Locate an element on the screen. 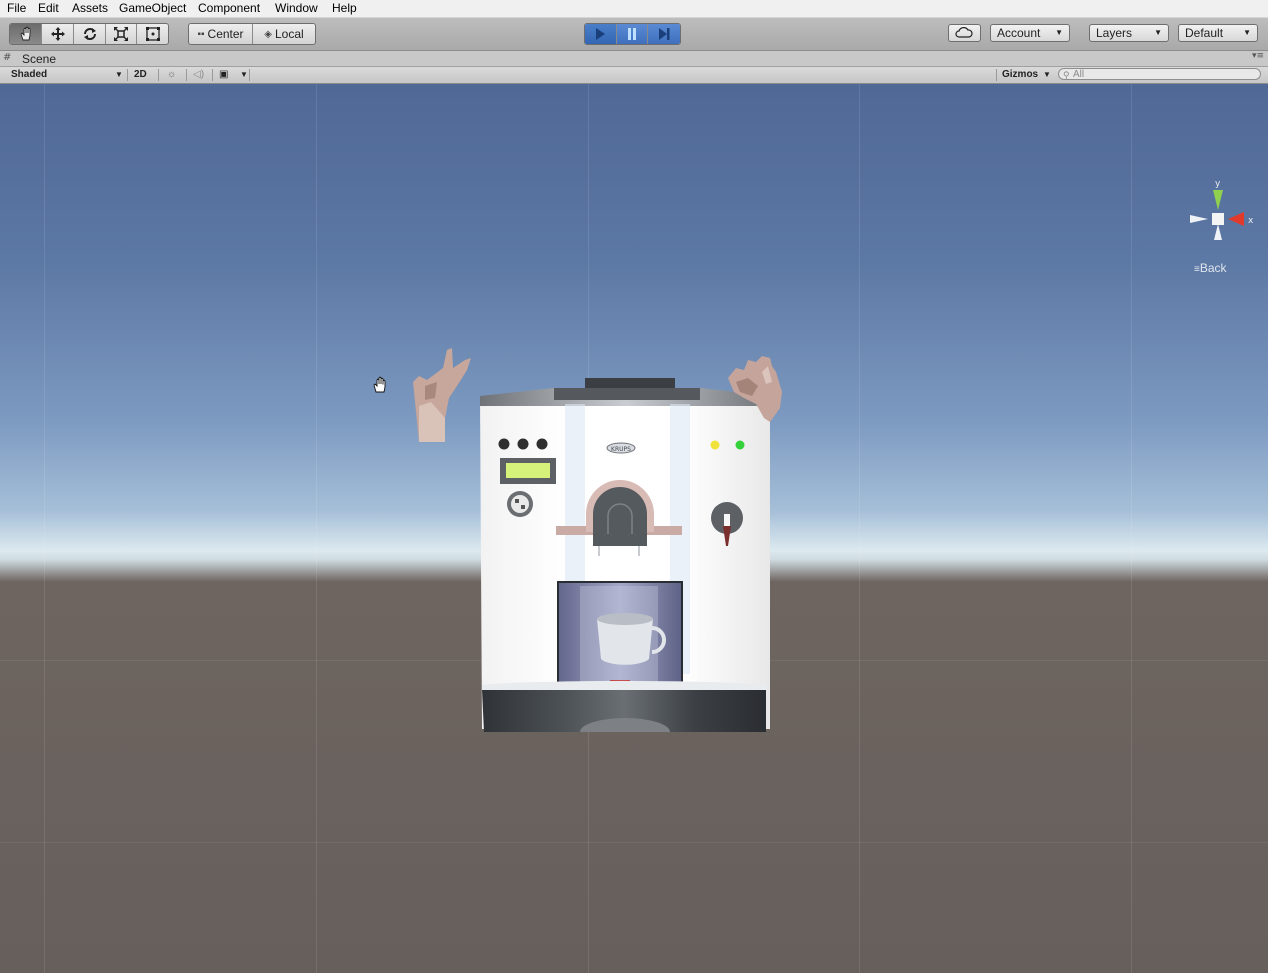  search-icon: ⚲ is located at coordinates (1066, 75).